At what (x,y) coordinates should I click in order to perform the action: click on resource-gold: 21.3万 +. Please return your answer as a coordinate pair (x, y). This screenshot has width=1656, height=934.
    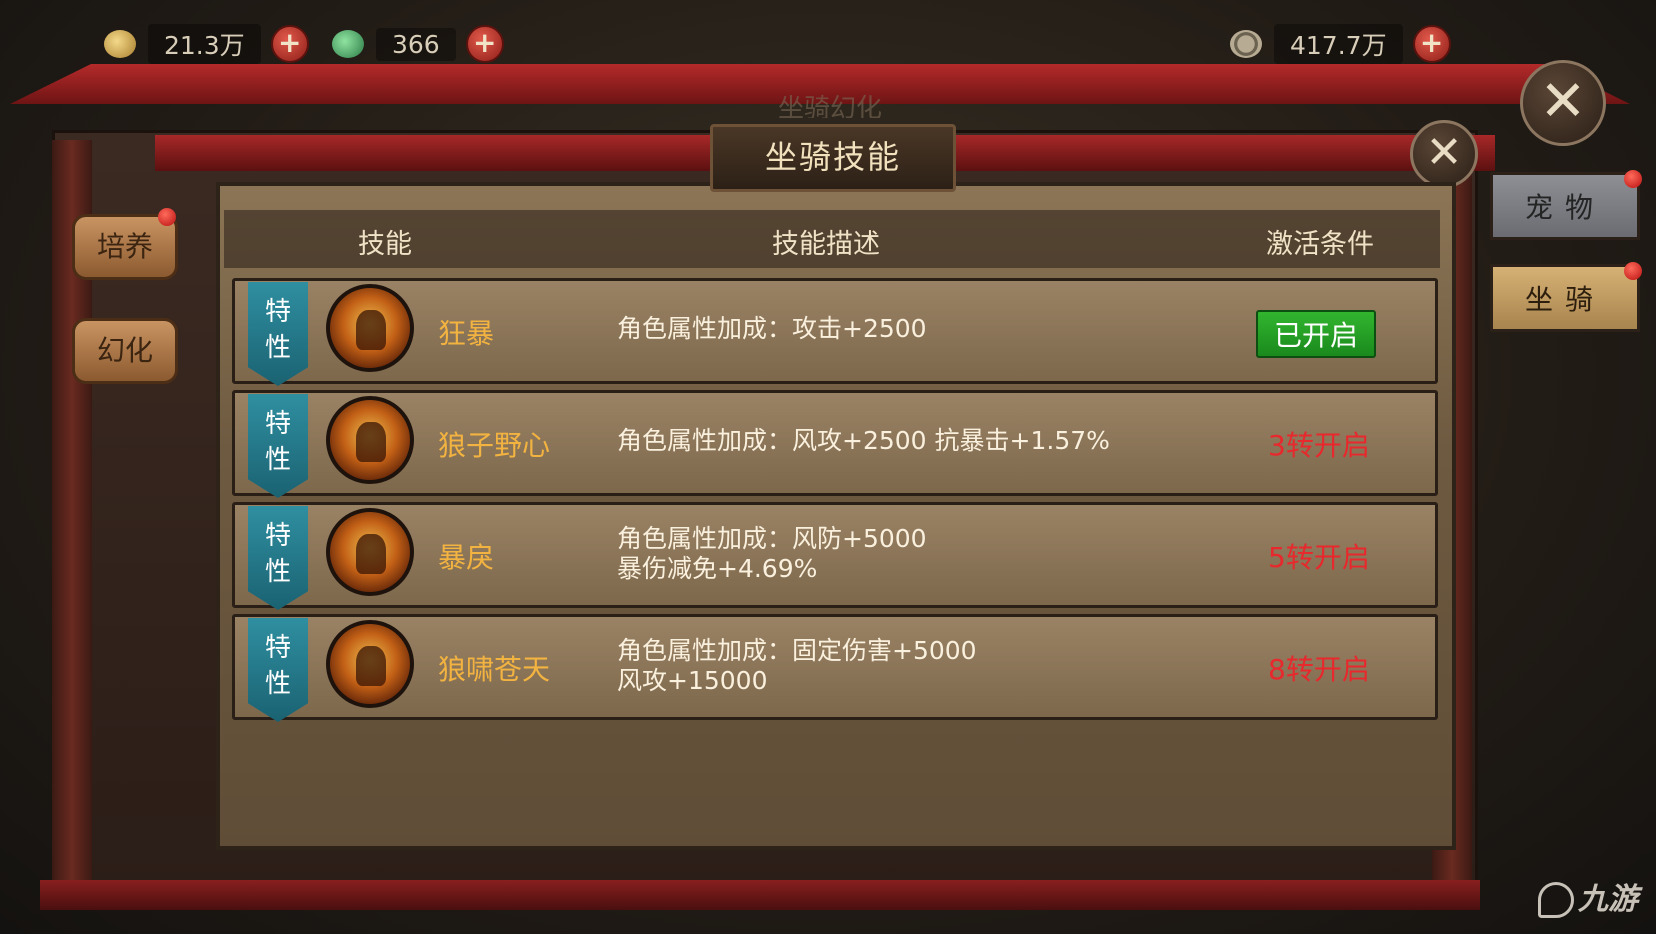
    Looking at the image, I should click on (206, 44).